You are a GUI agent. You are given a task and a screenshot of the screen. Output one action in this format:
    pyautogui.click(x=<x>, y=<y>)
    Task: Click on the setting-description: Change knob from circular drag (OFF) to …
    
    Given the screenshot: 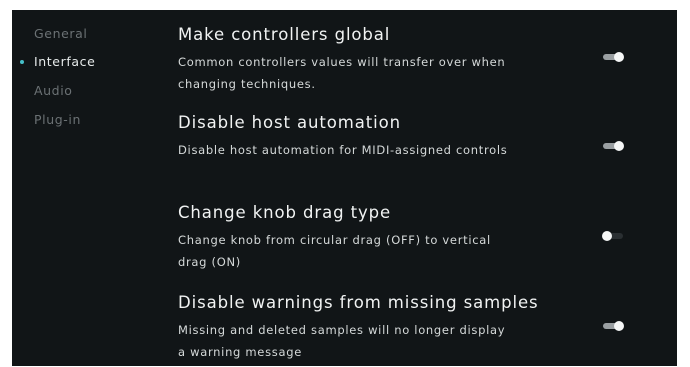 What is the action you would take?
    pyautogui.click(x=334, y=251)
    